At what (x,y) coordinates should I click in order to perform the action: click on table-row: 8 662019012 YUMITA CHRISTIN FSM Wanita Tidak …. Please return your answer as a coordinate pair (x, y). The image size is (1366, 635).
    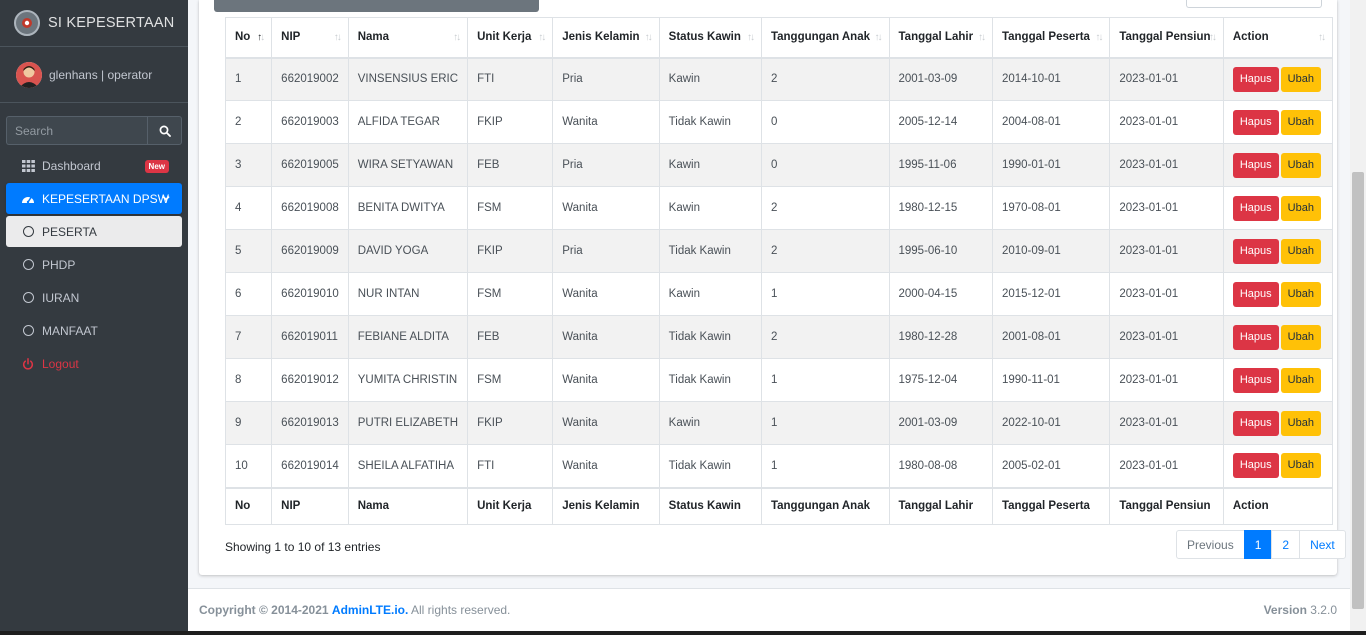
    Looking at the image, I should click on (779, 380).